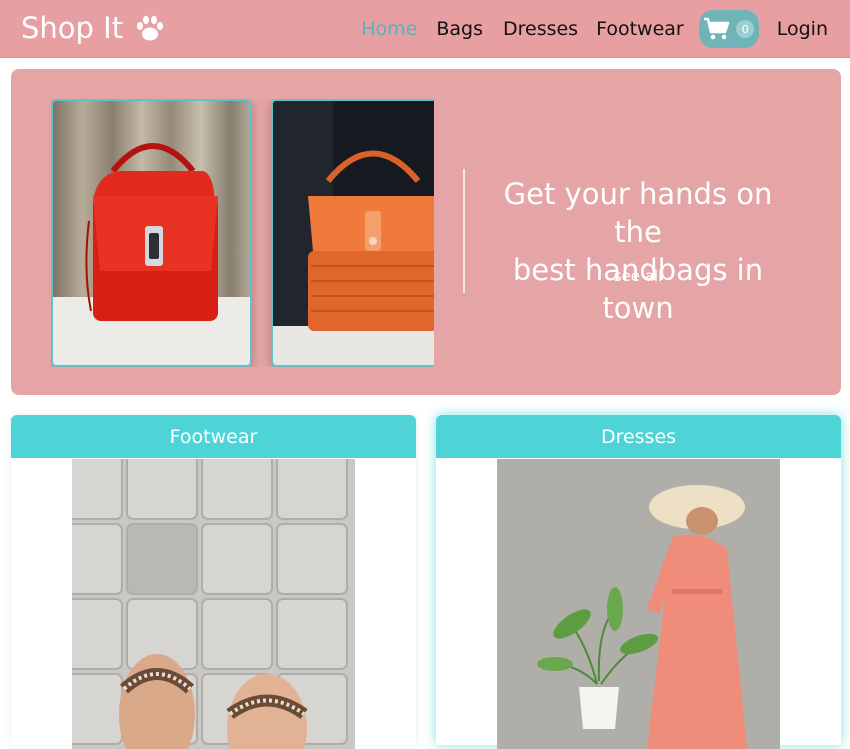 This screenshot has width=850, height=749. Describe the element at coordinates (213, 604) in the screenshot. I see `sandals-on-tiles-image` at that location.